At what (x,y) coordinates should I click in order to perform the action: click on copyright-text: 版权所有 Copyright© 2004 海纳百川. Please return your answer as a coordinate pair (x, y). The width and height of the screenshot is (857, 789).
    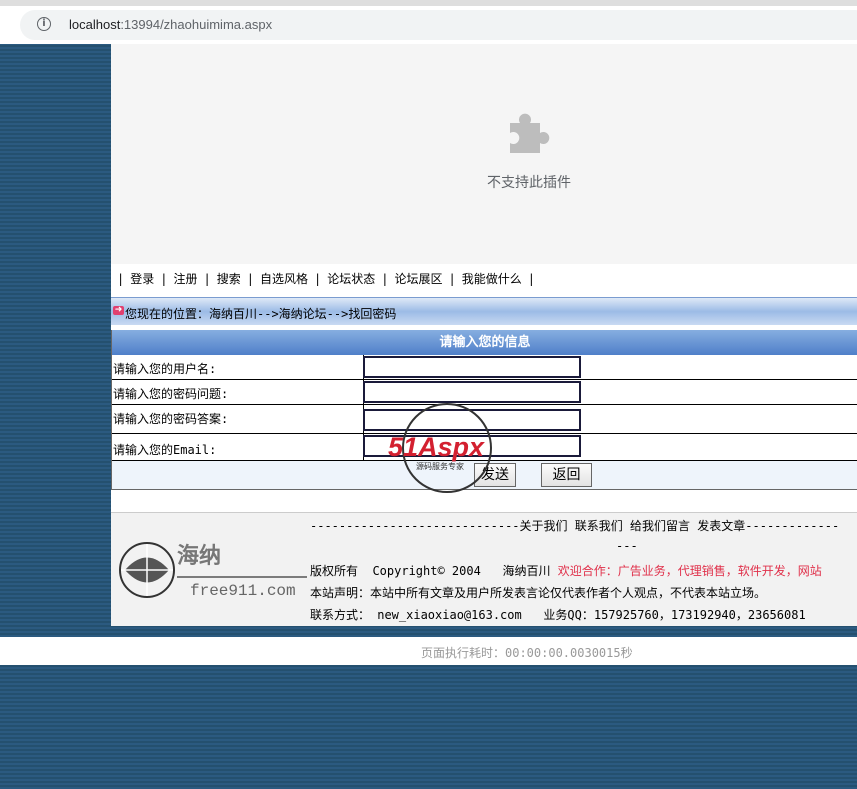
    Looking at the image, I should click on (430, 571).